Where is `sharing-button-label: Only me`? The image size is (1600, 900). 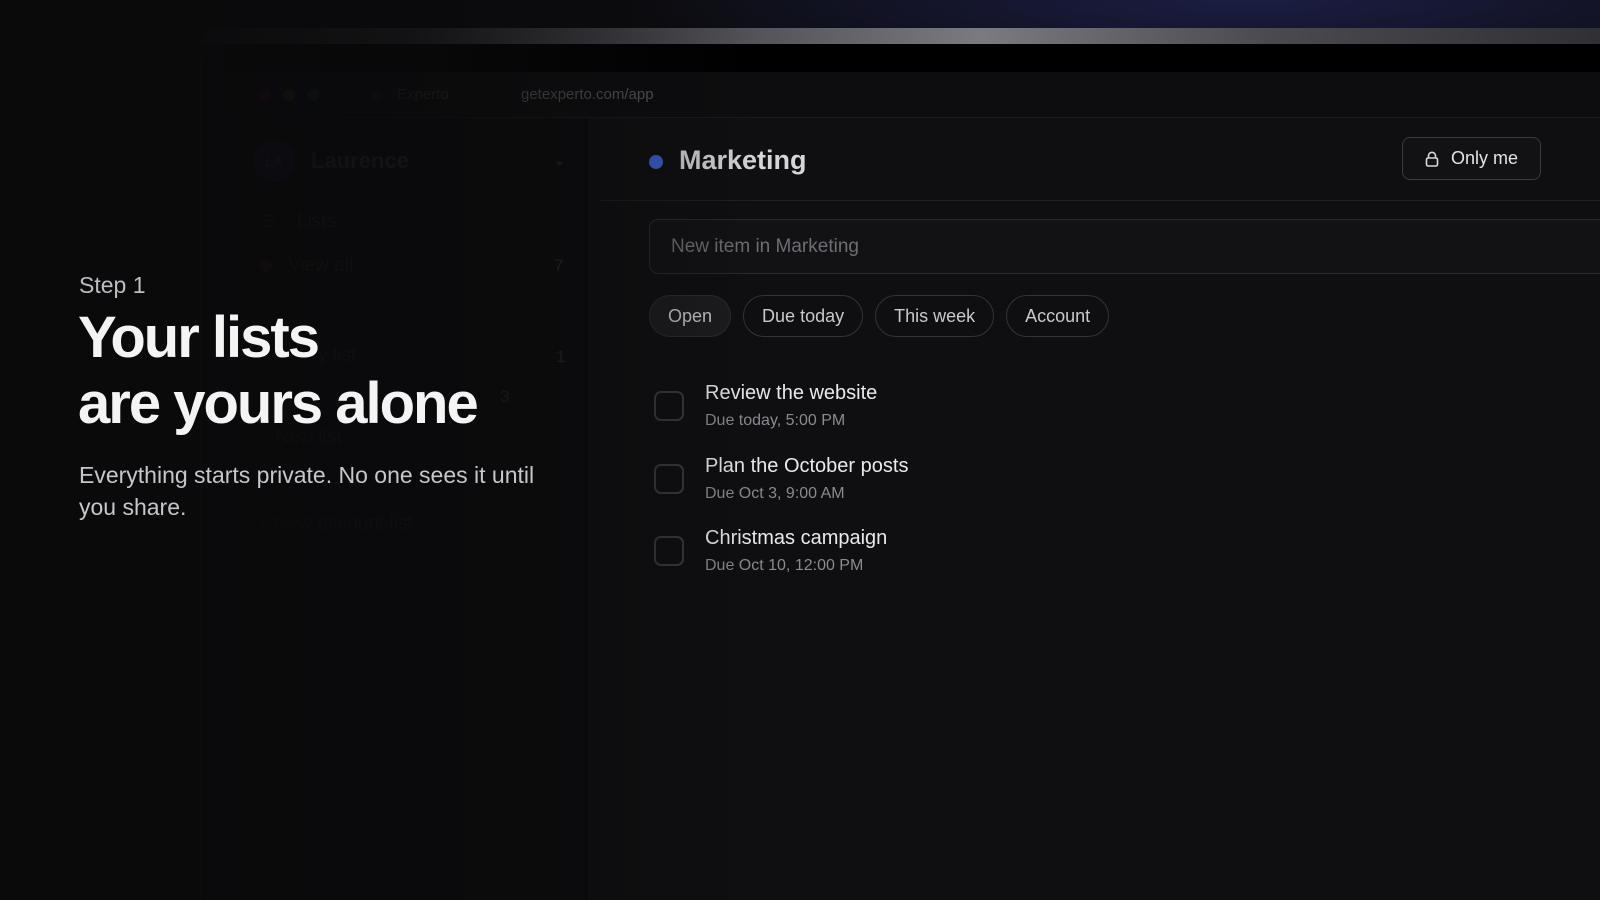
sharing-button-label: Only me is located at coordinates (1484, 158).